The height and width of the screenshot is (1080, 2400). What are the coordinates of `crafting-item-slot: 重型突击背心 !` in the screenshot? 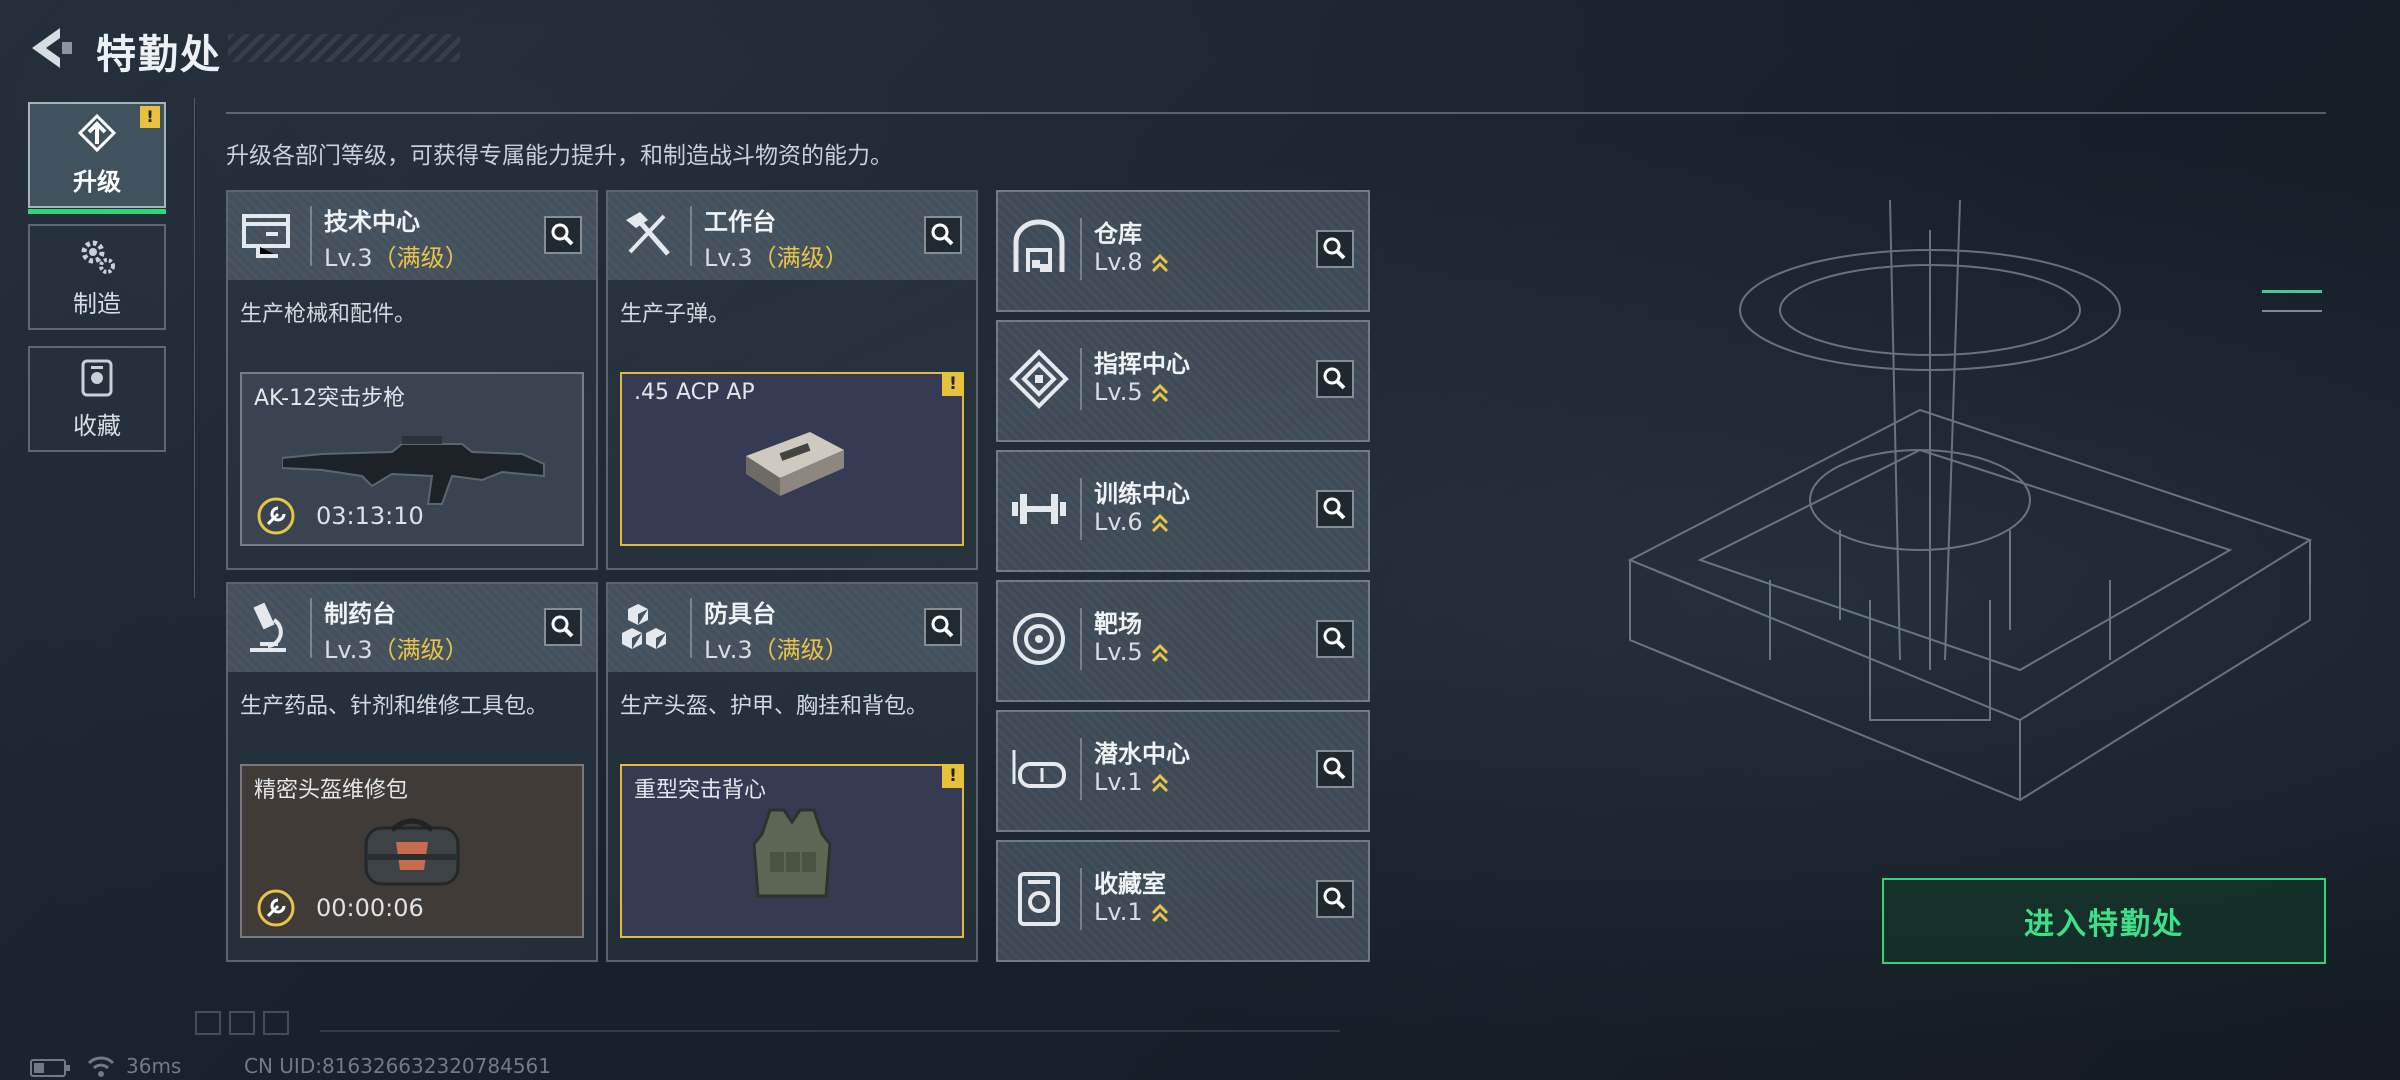 It's located at (792, 851).